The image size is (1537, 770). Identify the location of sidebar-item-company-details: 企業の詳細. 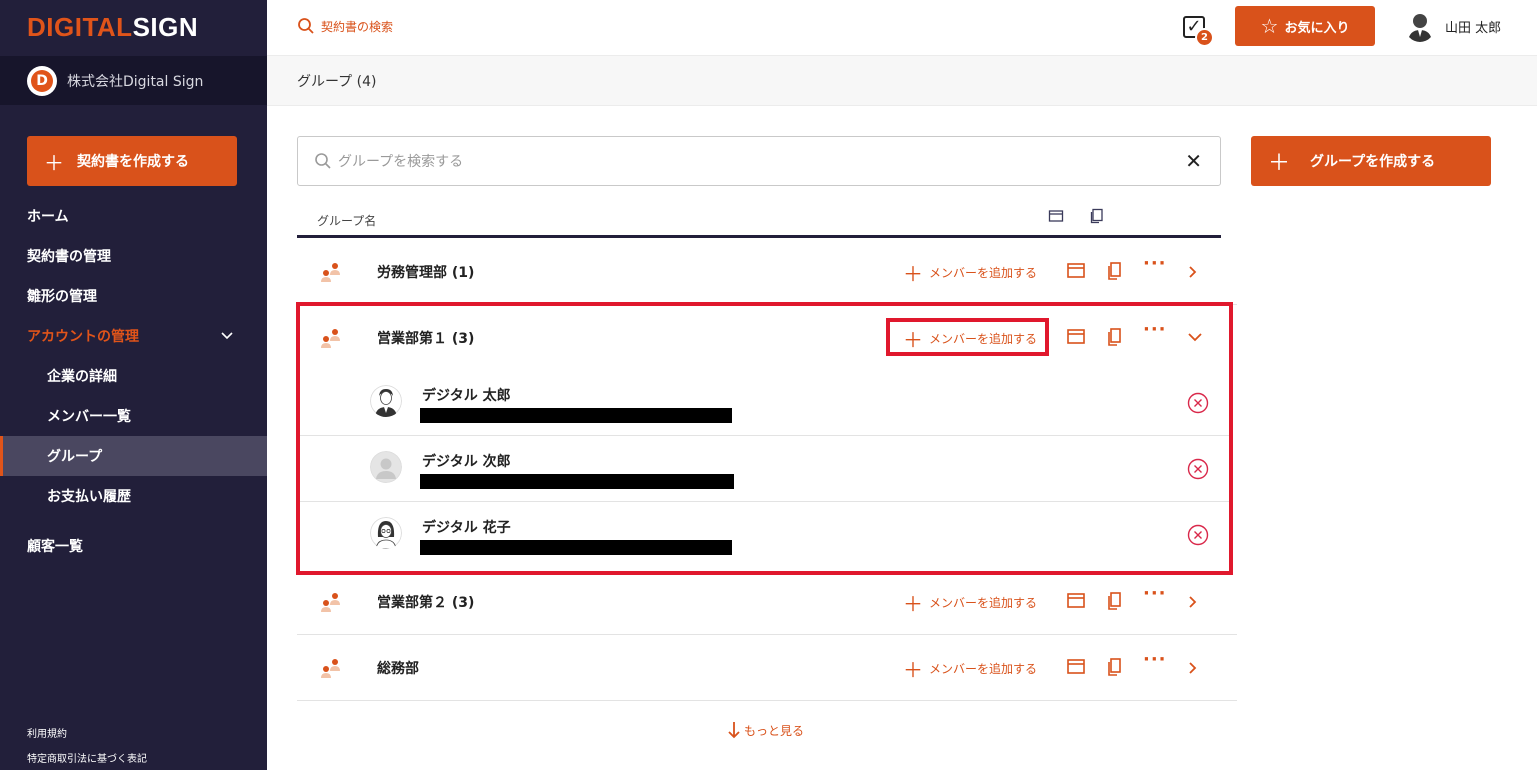
(133, 376).